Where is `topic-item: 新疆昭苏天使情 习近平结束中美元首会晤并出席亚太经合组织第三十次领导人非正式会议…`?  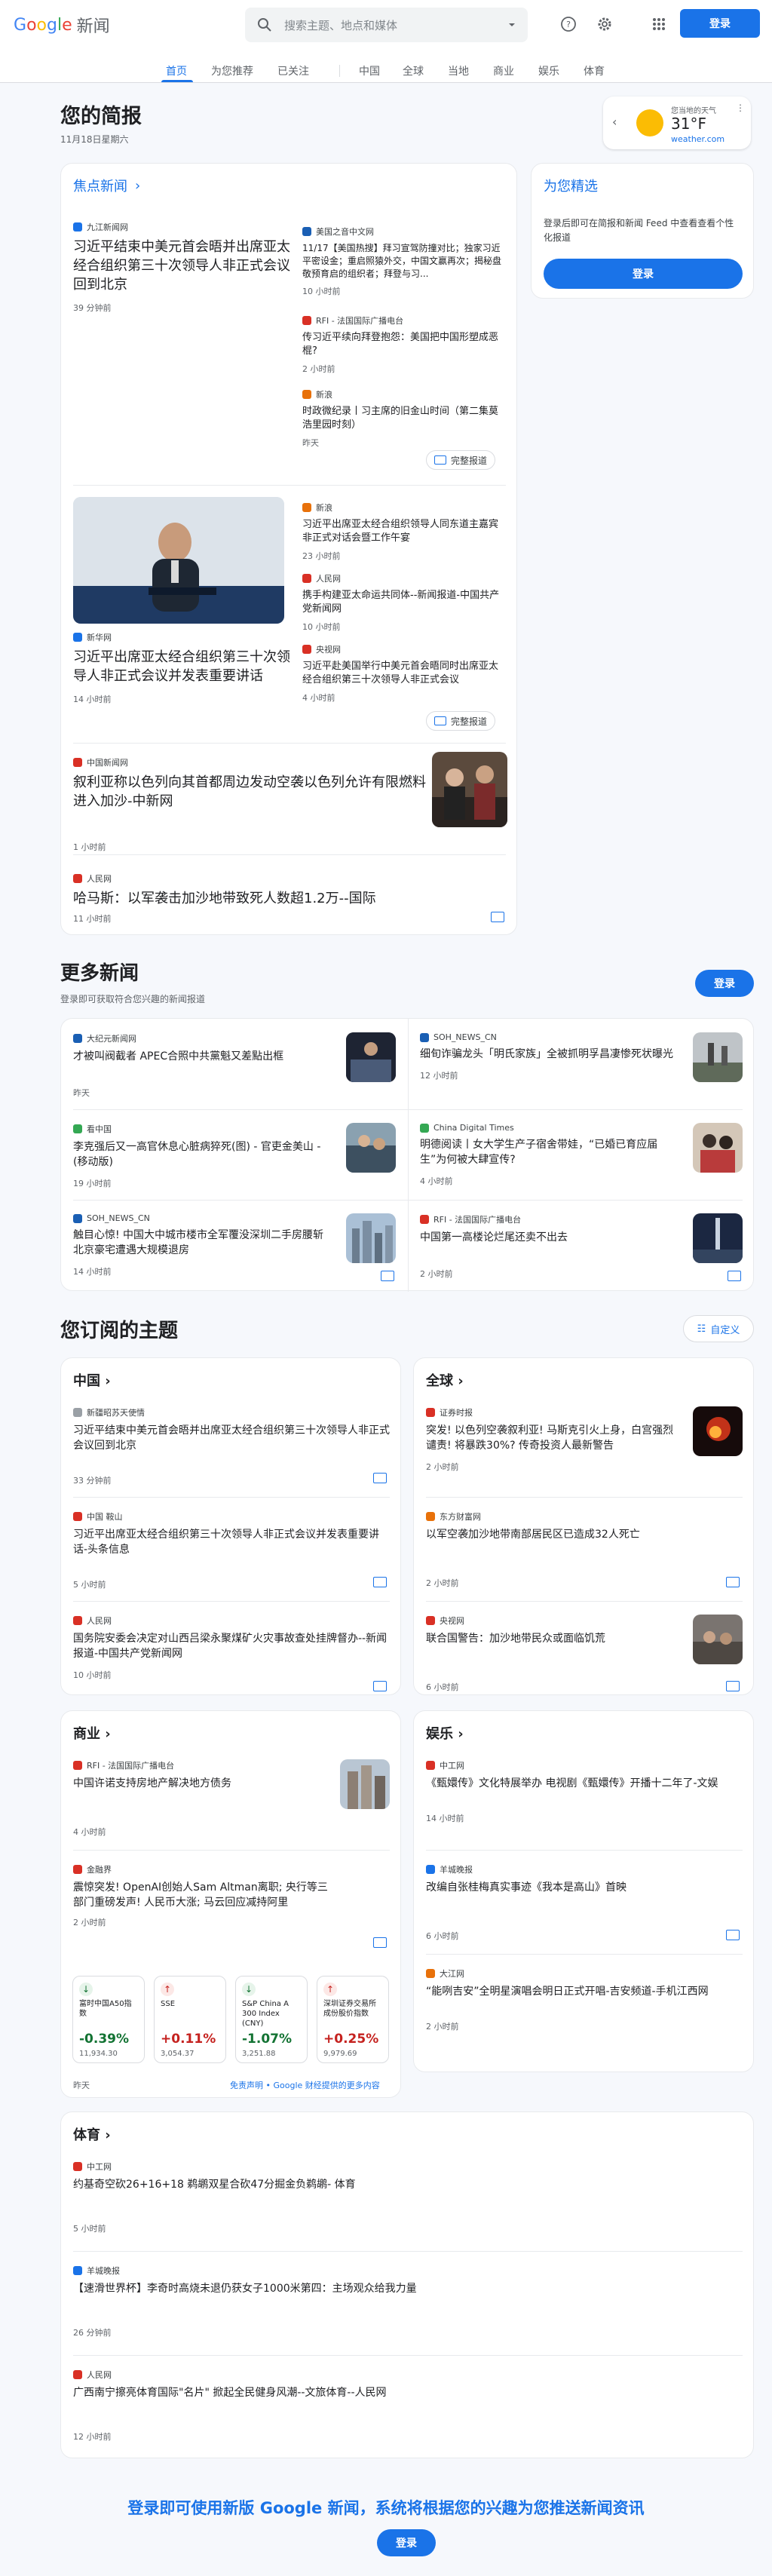
topic-item: 新疆昭苏天使情 习近平结束中美元首会晤并出席亚太经合组织第三十次领导人非正式会议… is located at coordinates (231, 1446).